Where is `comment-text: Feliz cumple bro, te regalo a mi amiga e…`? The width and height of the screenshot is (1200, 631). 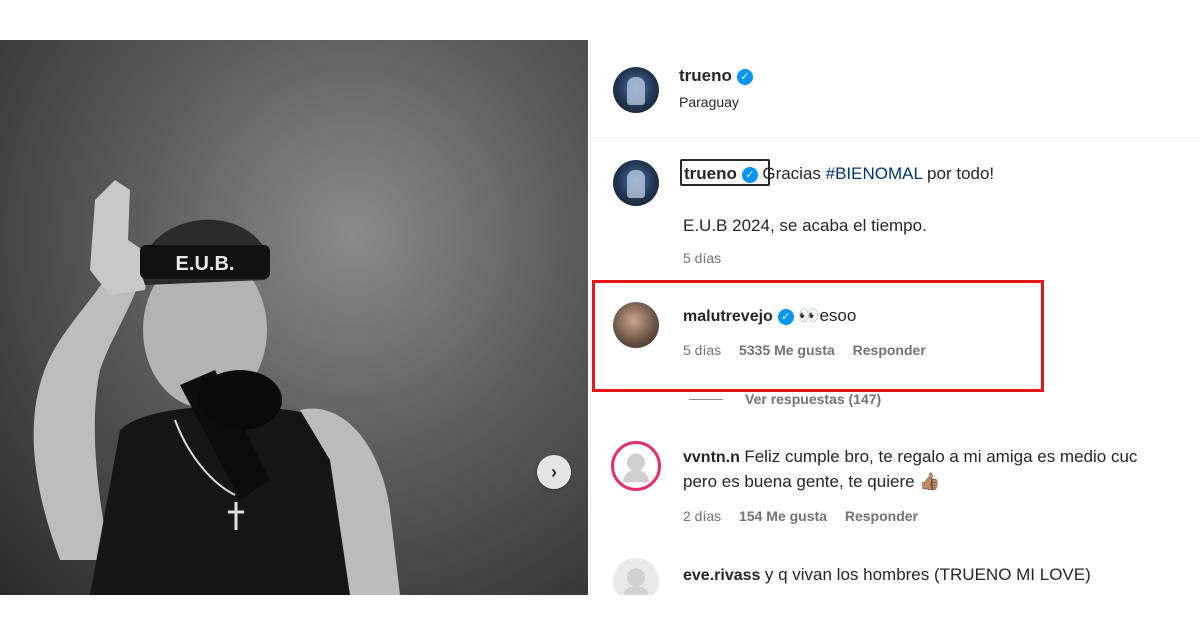 comment-text: Feliz cumple bro, te regalo a mi amiga e… is located at coordinates (941, 456).